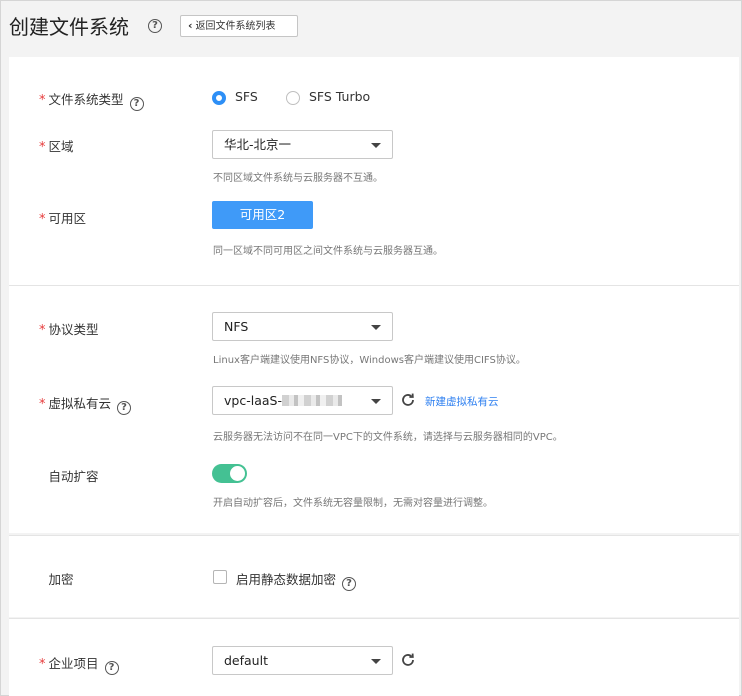 The image size is (742, 696). Describe the element at coordinates (220, 577) in the screenshot. I see `encryption-checkbox` at that location.